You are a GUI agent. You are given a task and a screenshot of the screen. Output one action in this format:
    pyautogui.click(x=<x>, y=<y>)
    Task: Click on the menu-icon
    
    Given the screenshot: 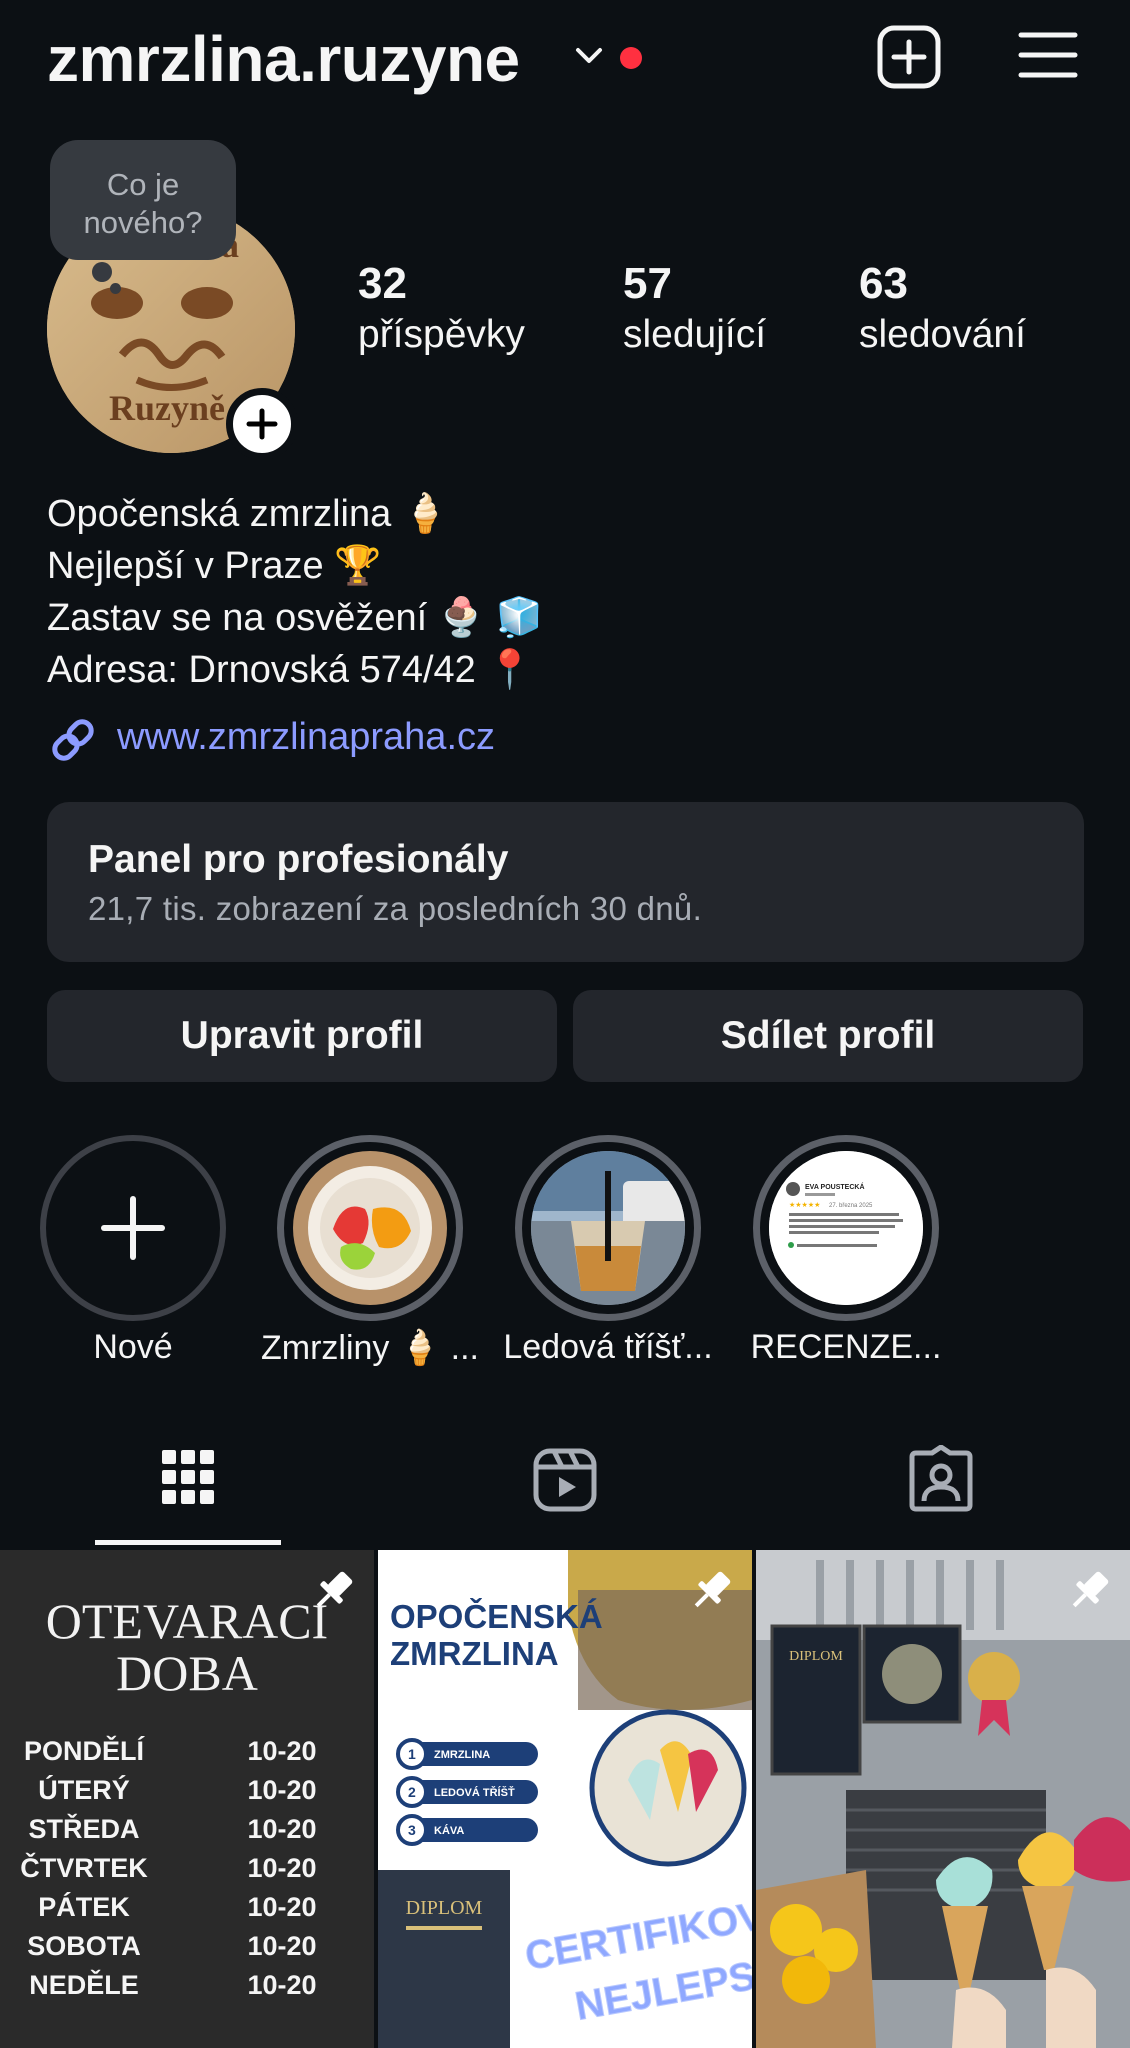 What is the action you would take?
    pyautogui.click(x=1048, y=55)
    